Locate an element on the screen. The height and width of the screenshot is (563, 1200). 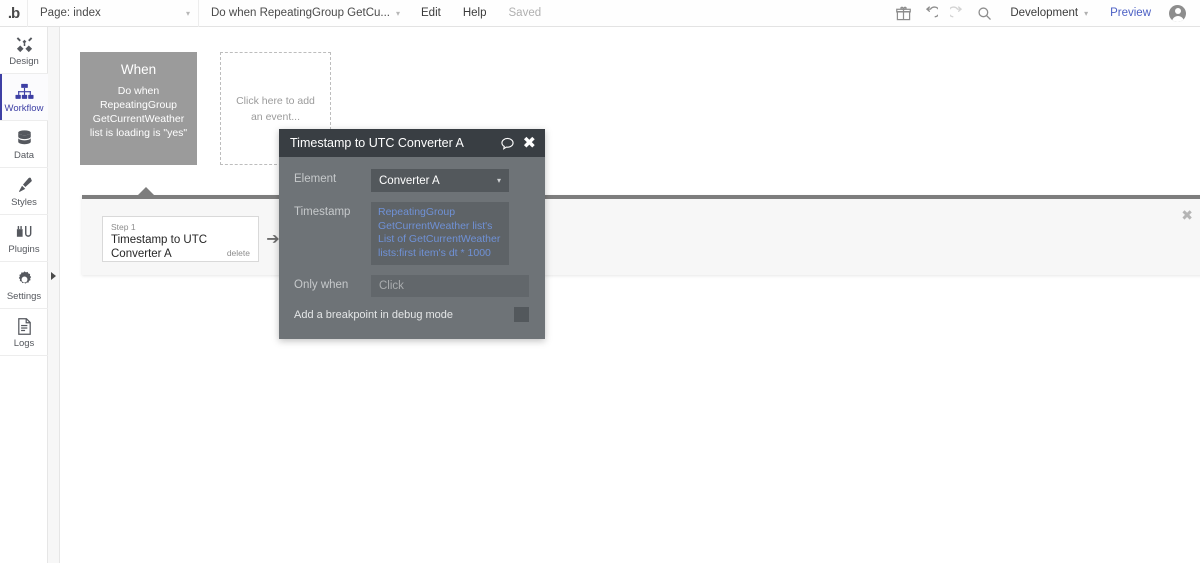
expand-sidebar-arrow is located at coordinates (53, 275).